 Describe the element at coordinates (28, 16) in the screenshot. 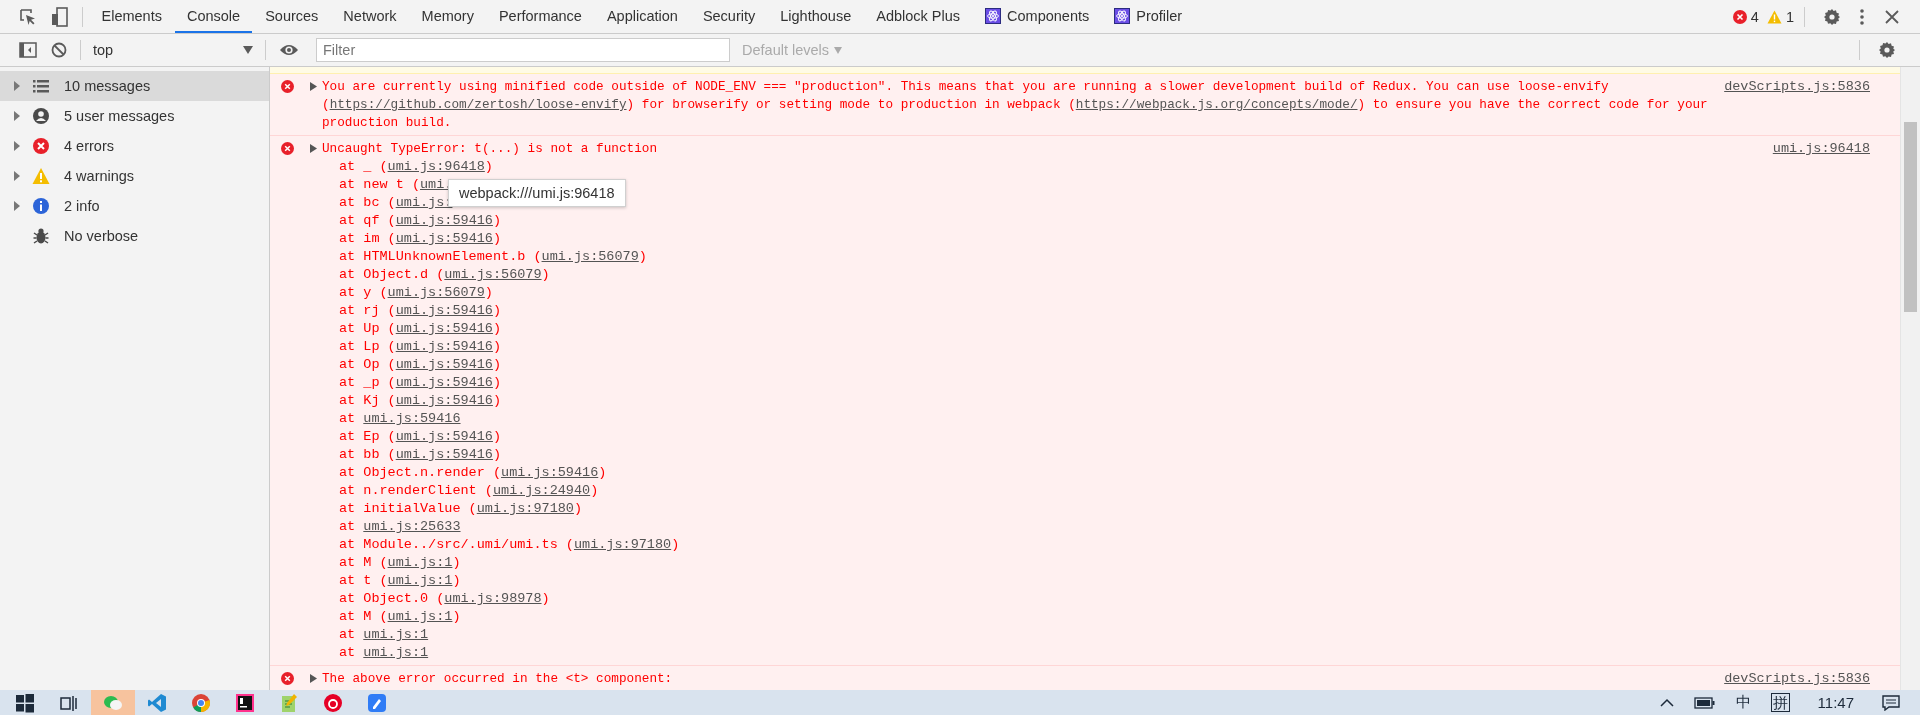

I see `inspect-icon` at that location.